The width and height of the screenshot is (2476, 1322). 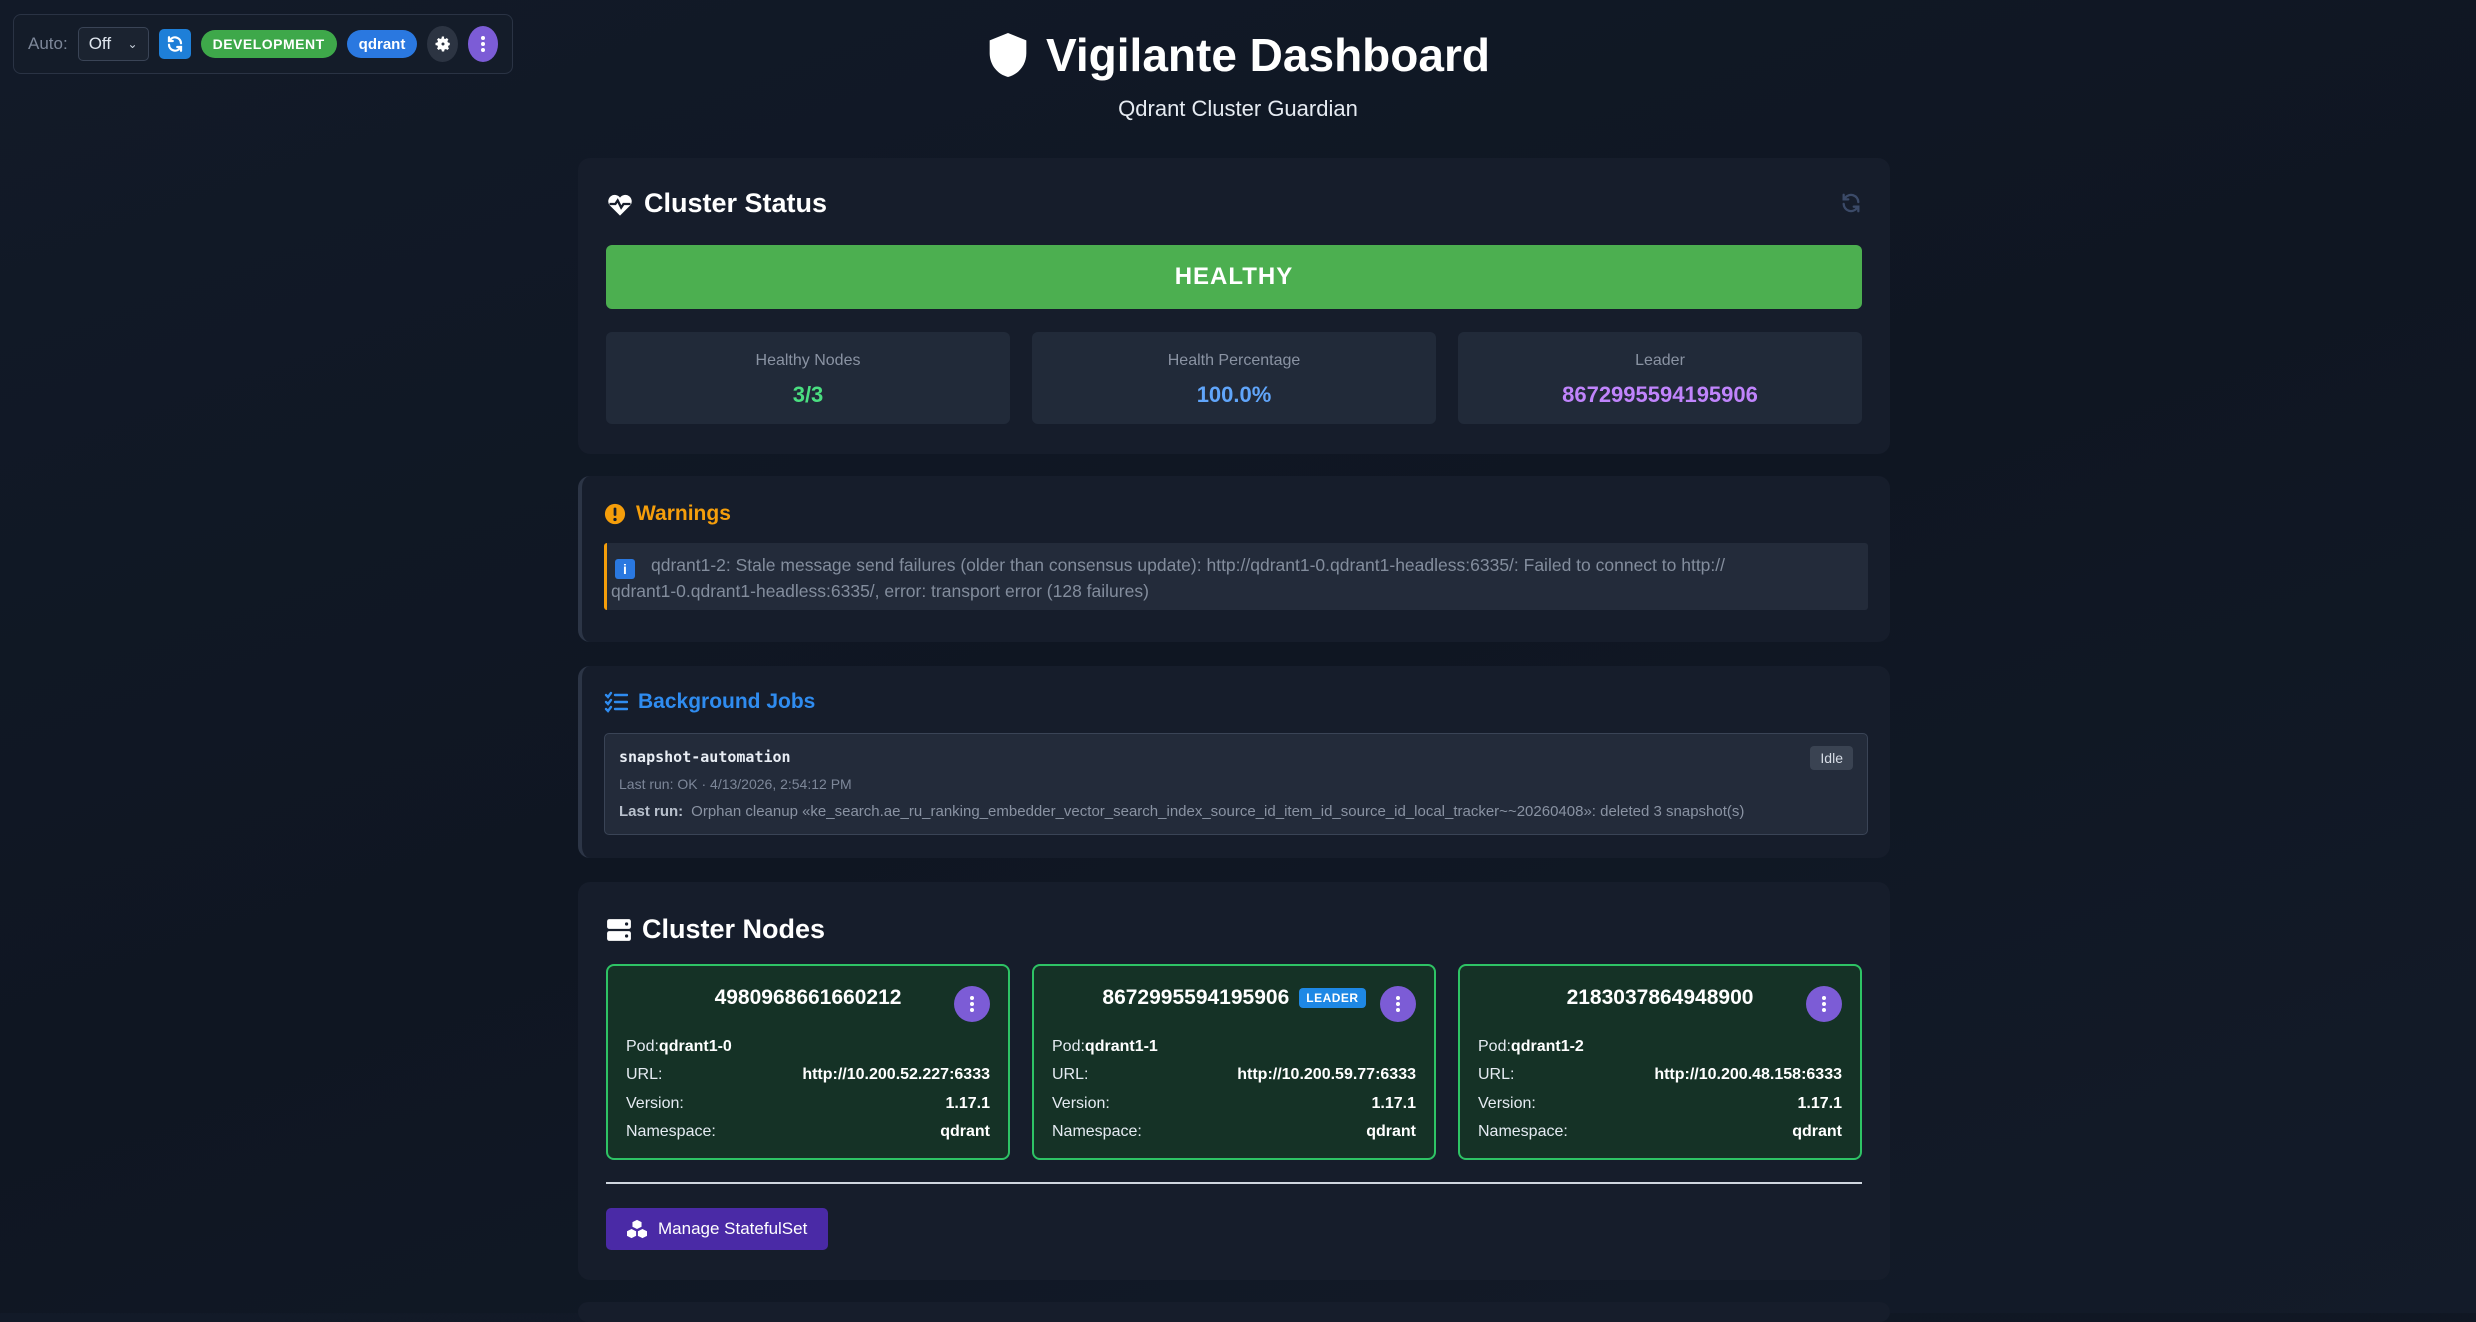 What do you see at coordinates (1660, 360) in the screenshot?
I see `stat-label: Leader` at bounding box center [1660, 360].